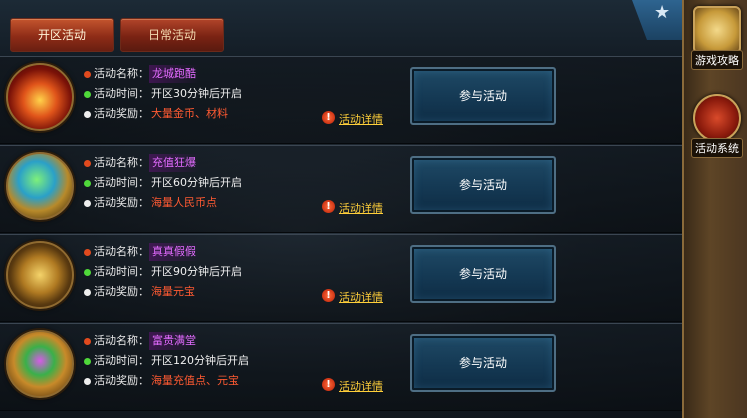 Image resolution: width=747 pixels, height=418 pixels. What do you see at coordinates (196, 93) in the screenshot?
I see `activity-time: 开区30分钟后开启` at bounding box center [196, 93].